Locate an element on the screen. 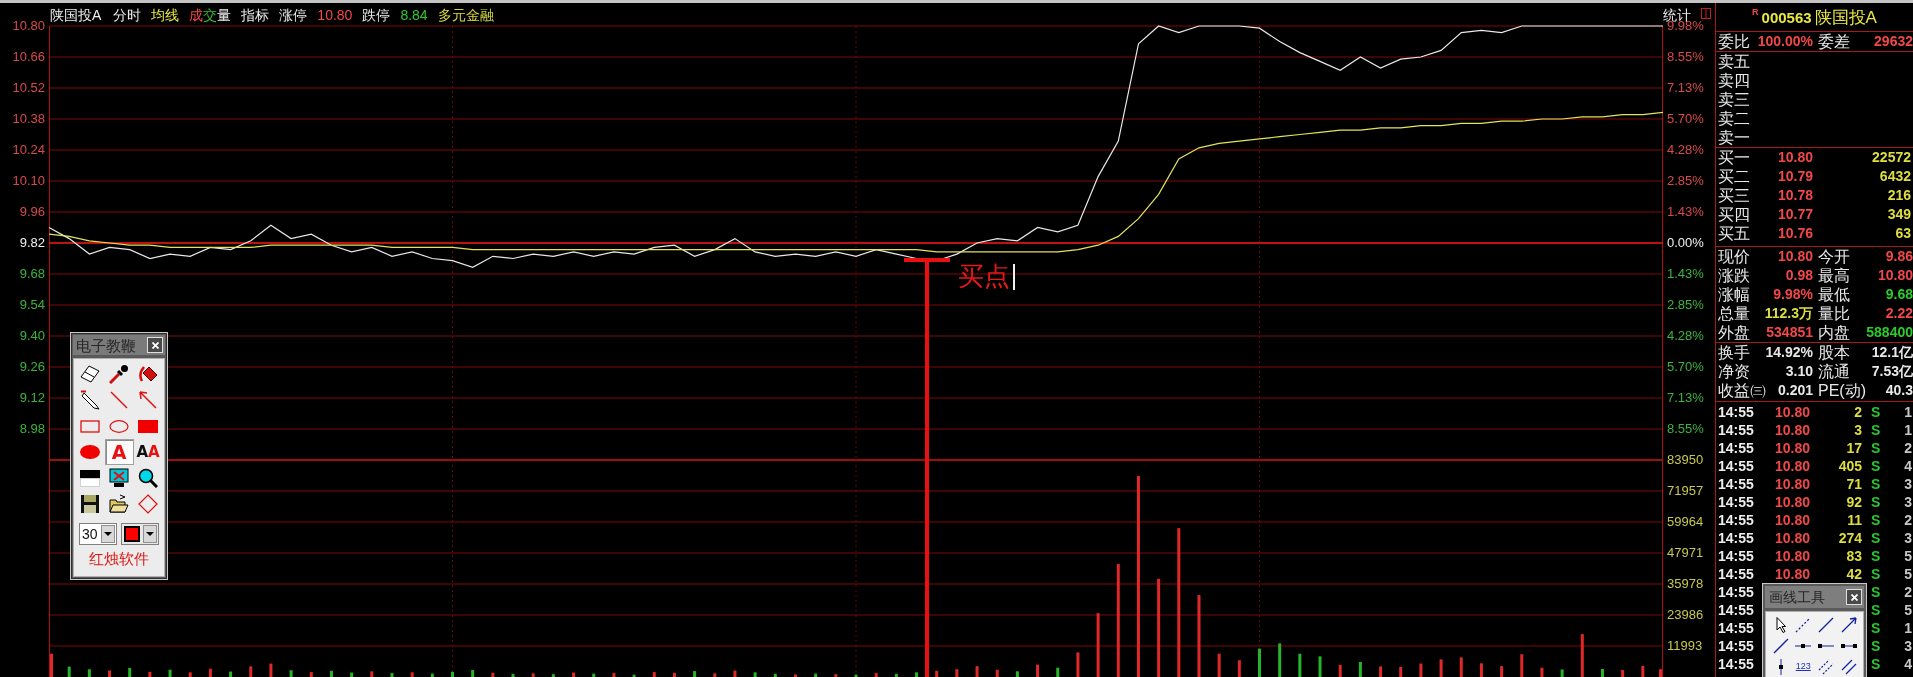  bid-volume: 22572 is located at coordinates (1891, 157).